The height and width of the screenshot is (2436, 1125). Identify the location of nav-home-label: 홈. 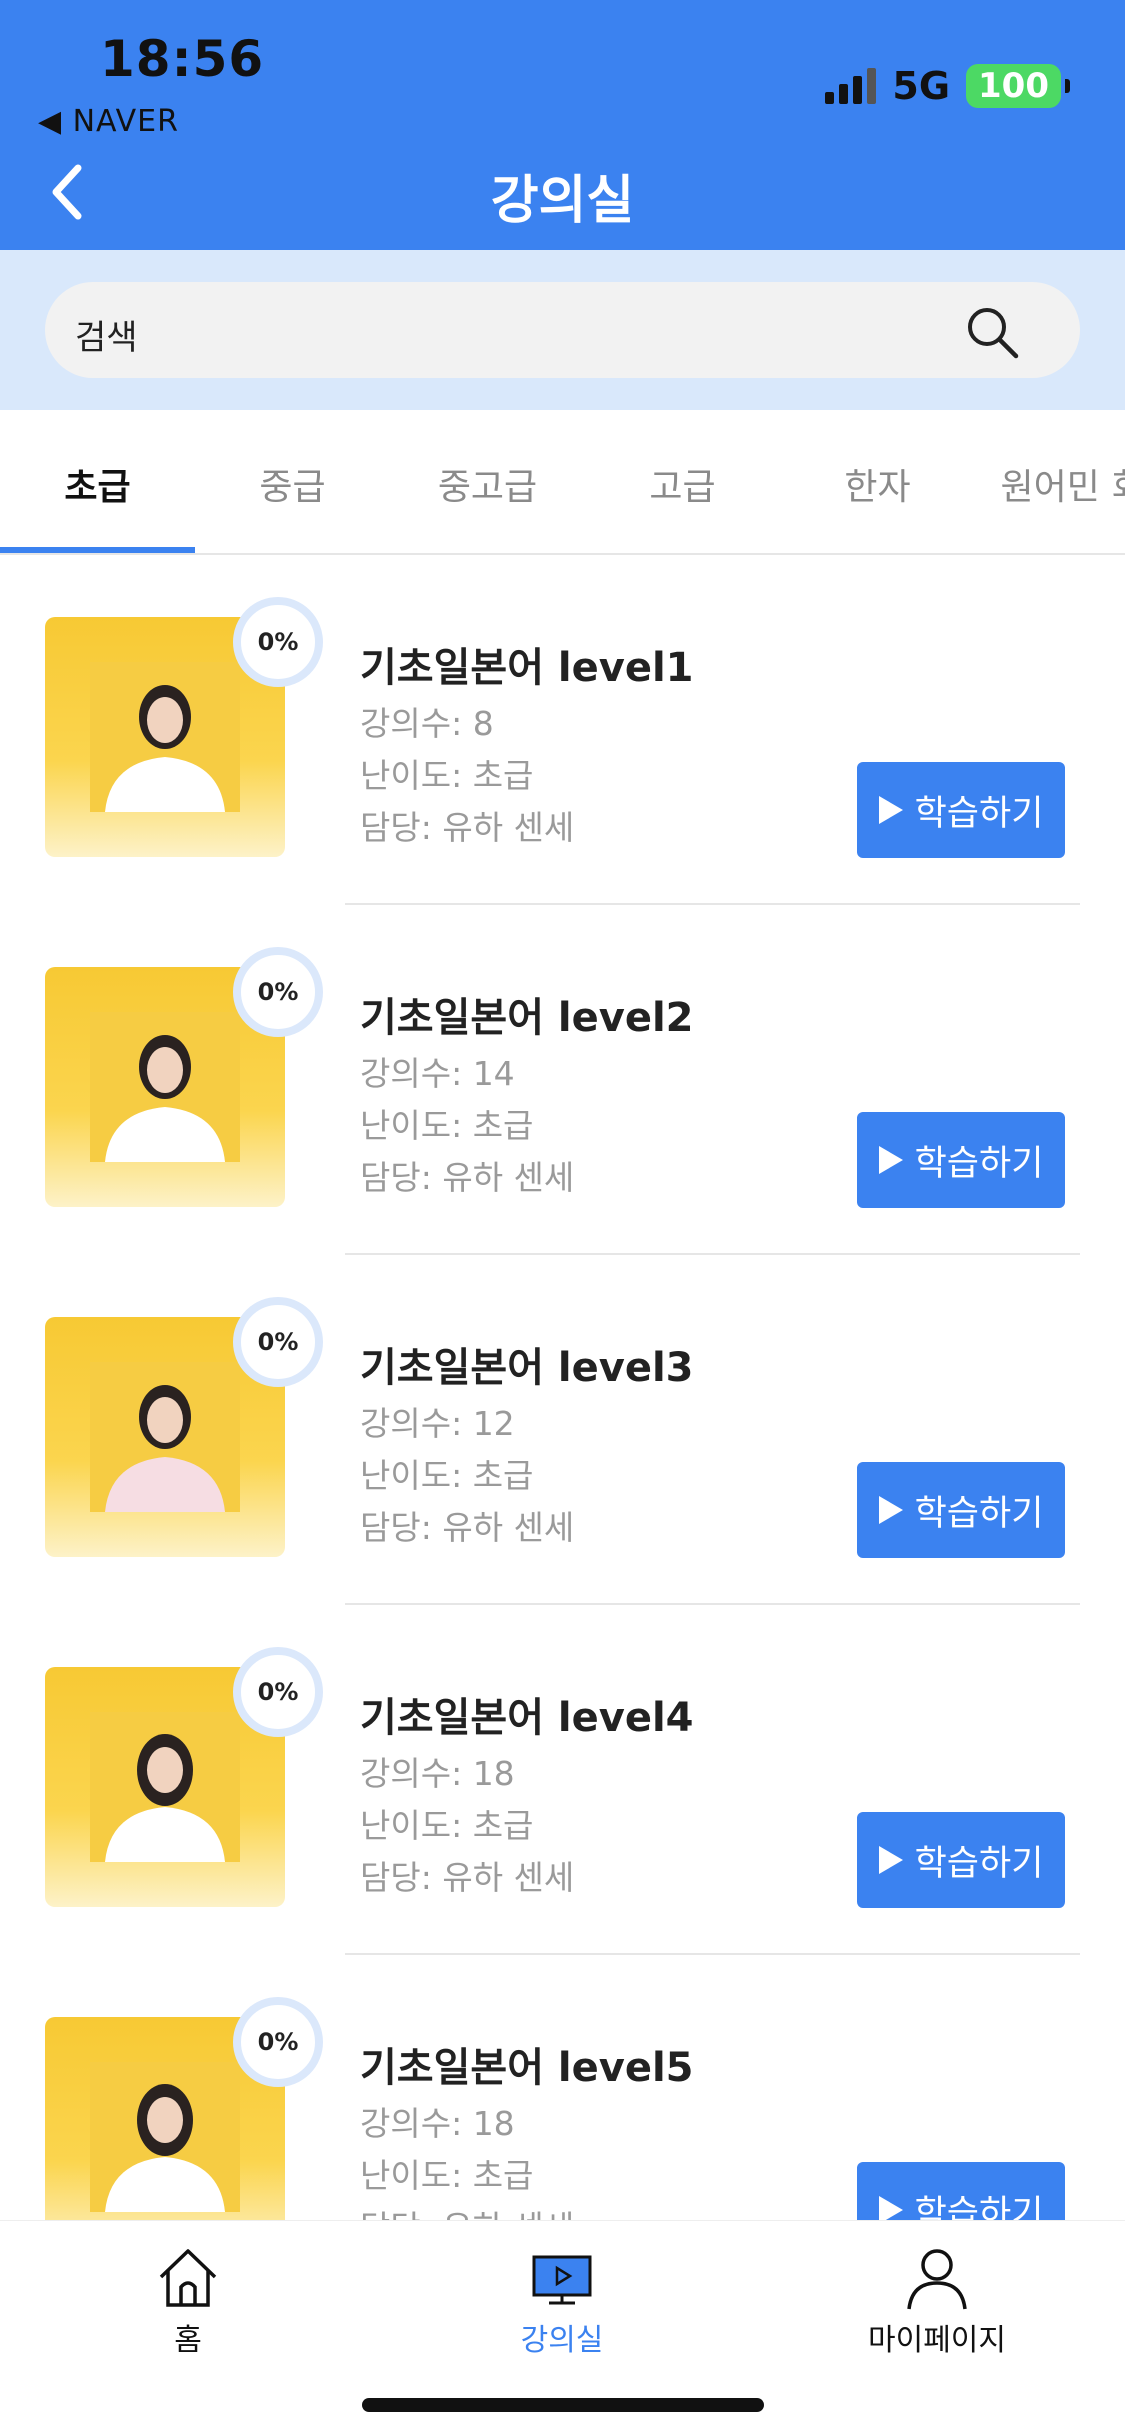
(188, 2340).